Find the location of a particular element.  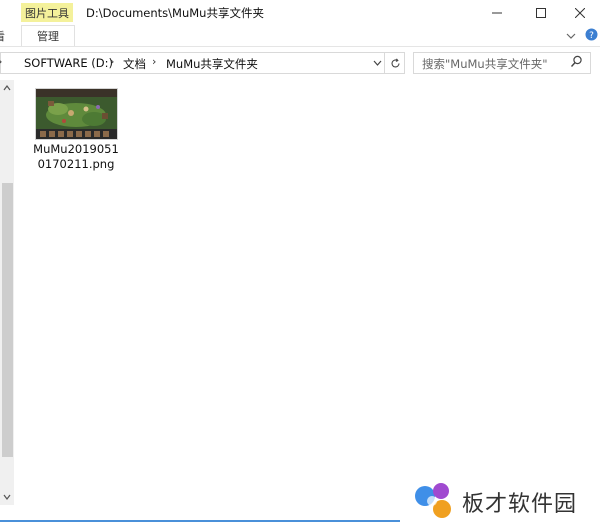

close-button is located at coordinates (578, 12).